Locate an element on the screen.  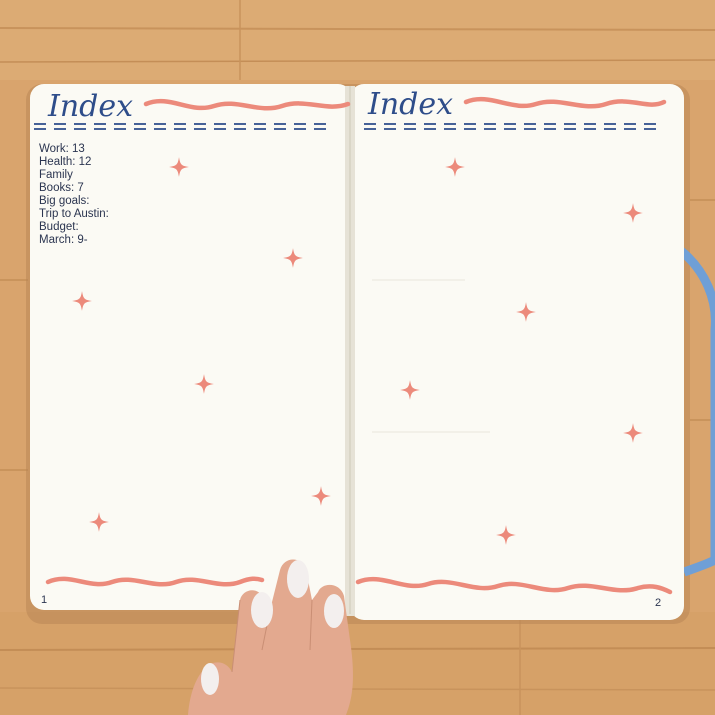
index-entry: Work: 13 is located at coordinates (62, 149).